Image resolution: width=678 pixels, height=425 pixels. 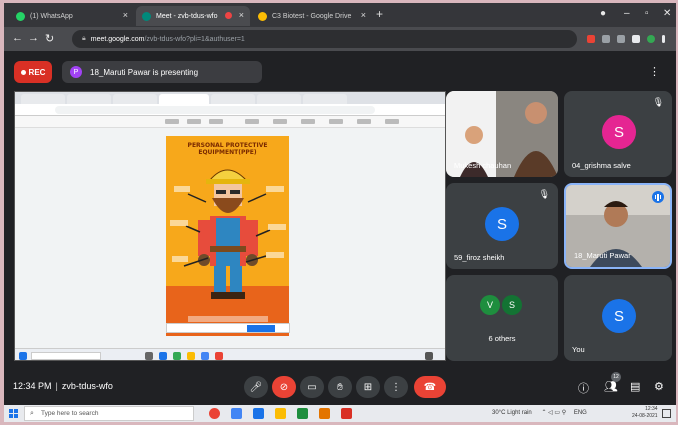 What do you see at coordinates (430, 387) in the screenshot?
I see `leave-call-button: ☎︎` at bounding box center [430, 387].